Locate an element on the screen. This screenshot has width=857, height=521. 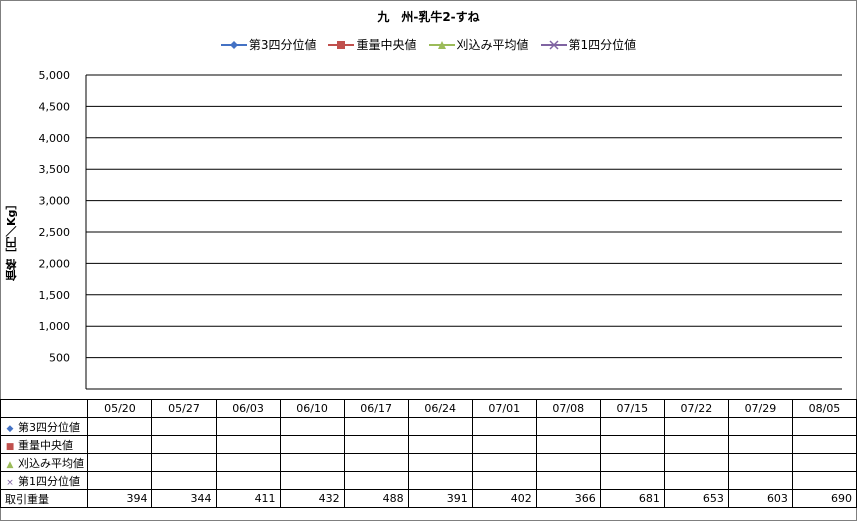
y-tick-label: 5,000 is located at coordinates (55, 75).